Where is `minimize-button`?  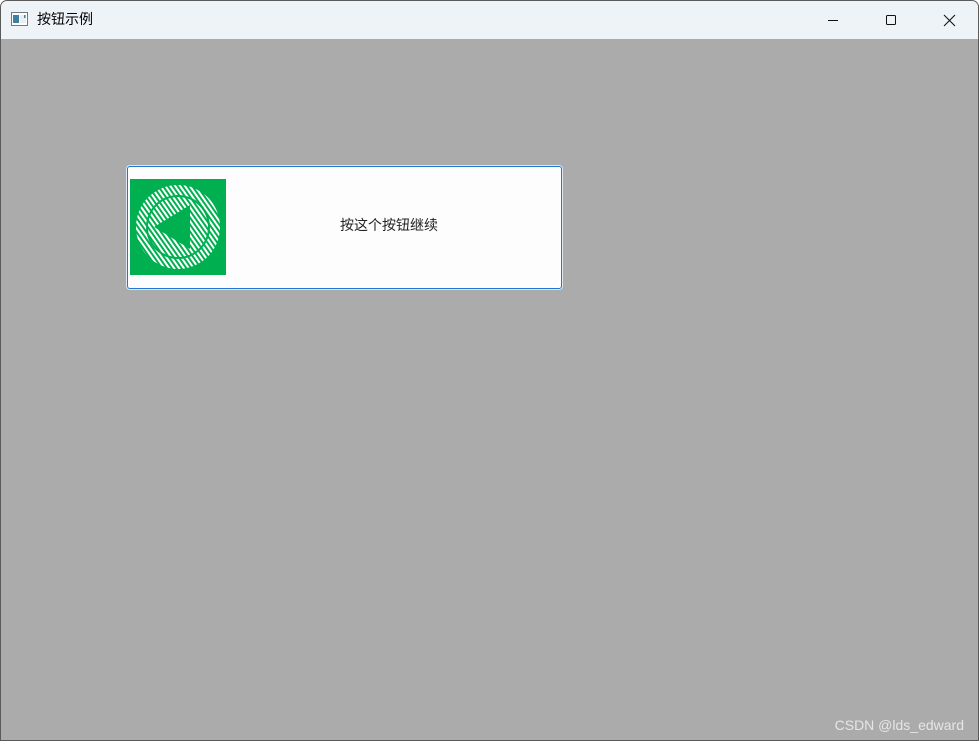
minimize-button is located at coordinates (833, 20).